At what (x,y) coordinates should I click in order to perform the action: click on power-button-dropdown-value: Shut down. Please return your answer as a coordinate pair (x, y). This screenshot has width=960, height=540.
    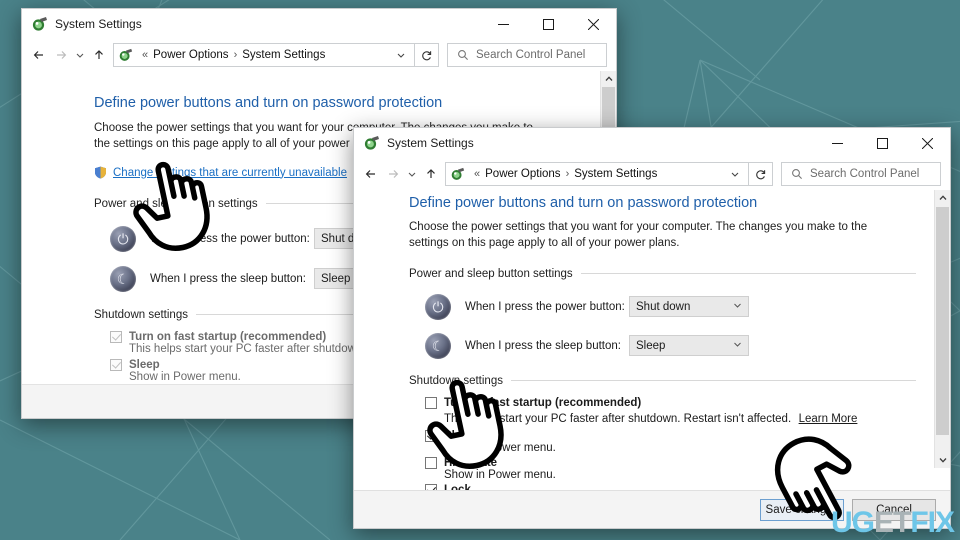
    Looking at the image, I should click on (663, 306).